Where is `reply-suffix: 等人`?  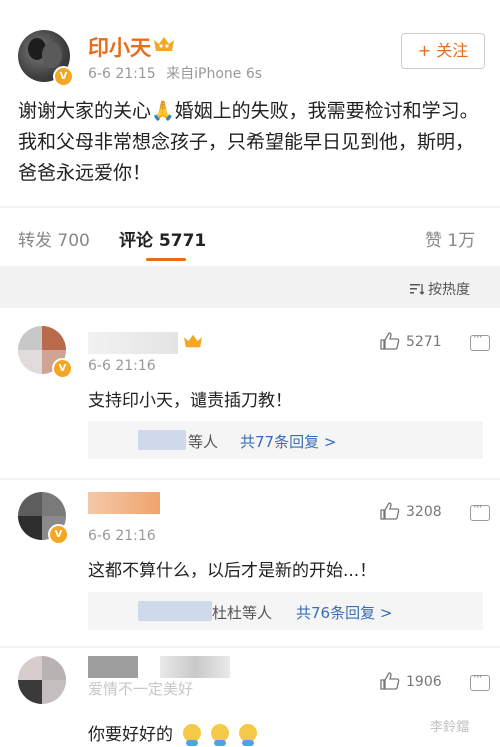 reply-suffix: 等人 is located at coordinates (203, 442).